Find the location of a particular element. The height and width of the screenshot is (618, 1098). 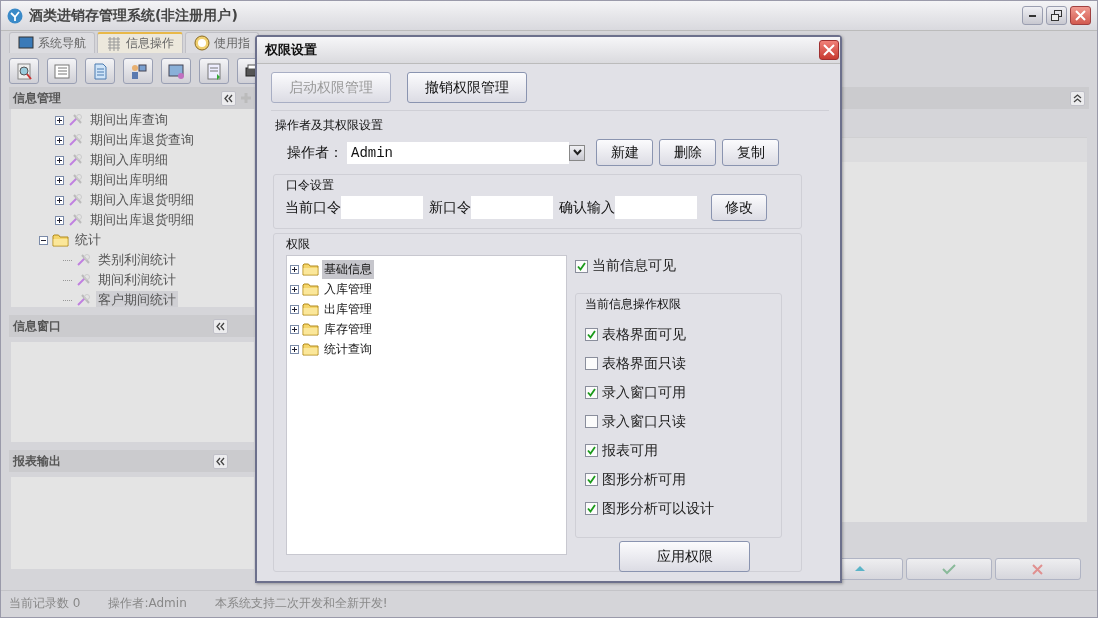

tree-item: 类别利润统计 is located at coordinates (137, 260).